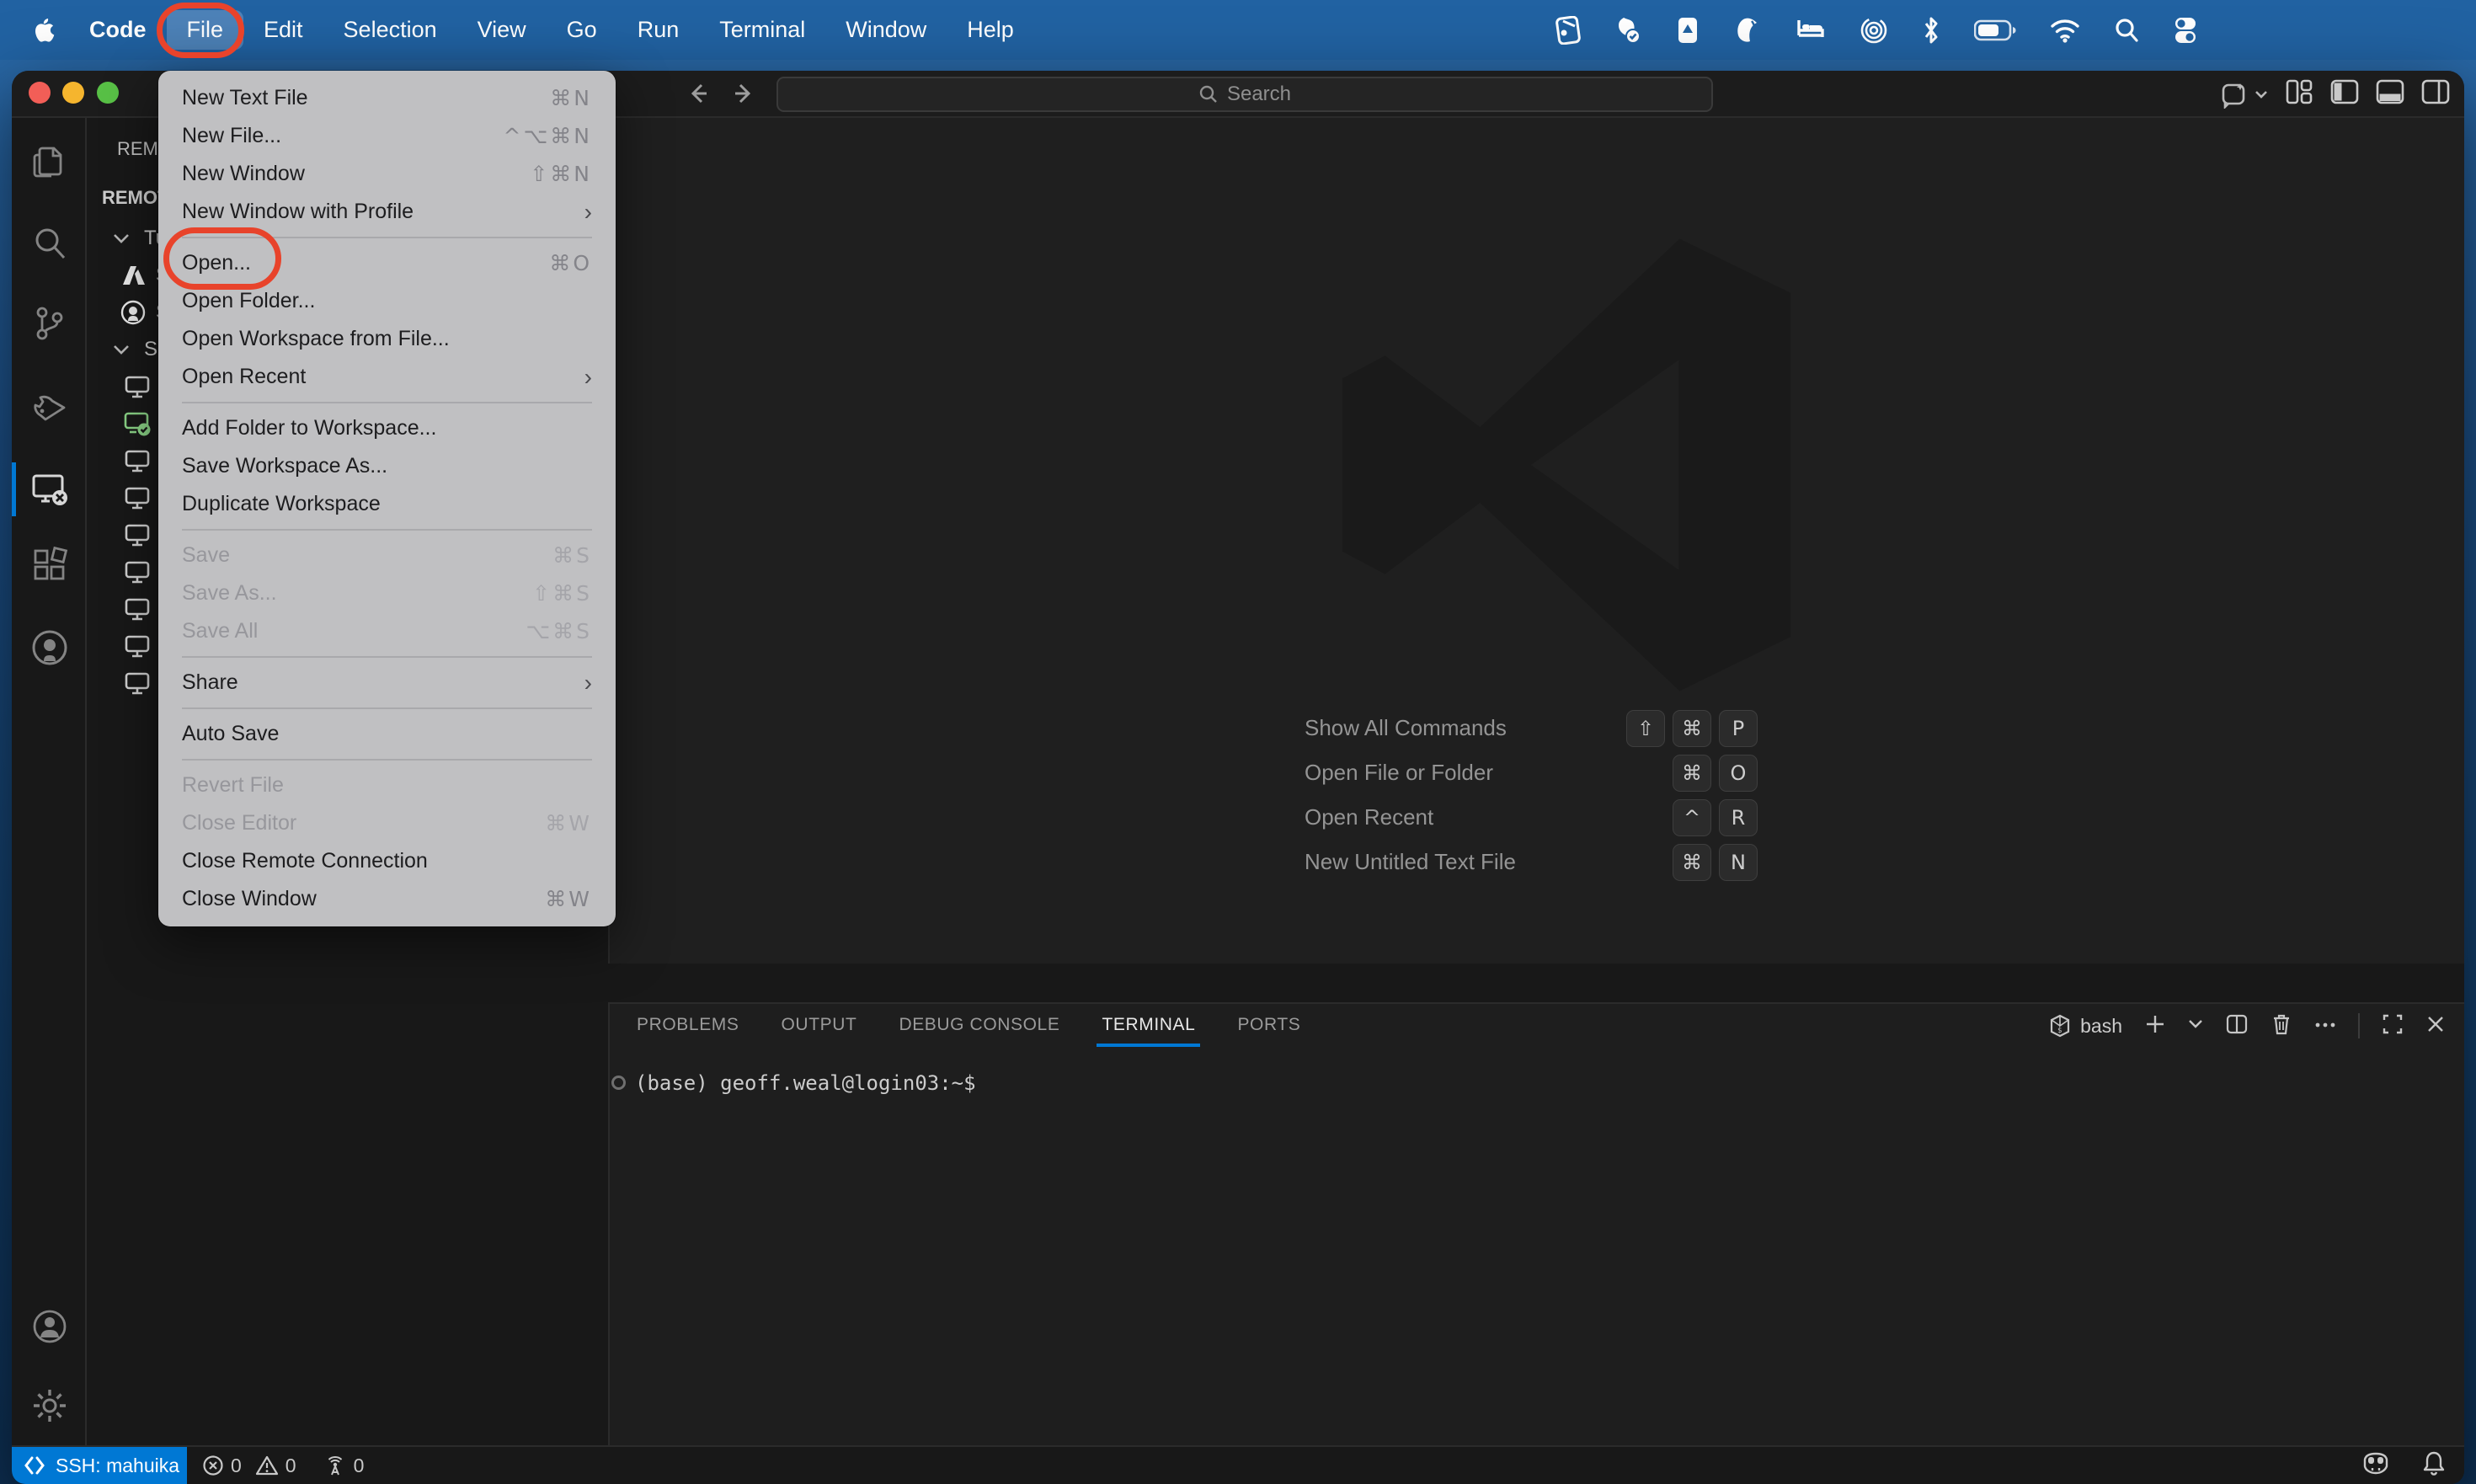 The width and height of the screenshot is (2476, 1484). Describe the element at coordinates (387, 734) in the screenshot. I see `menu-item-auto-save: Auto Save` at that location.